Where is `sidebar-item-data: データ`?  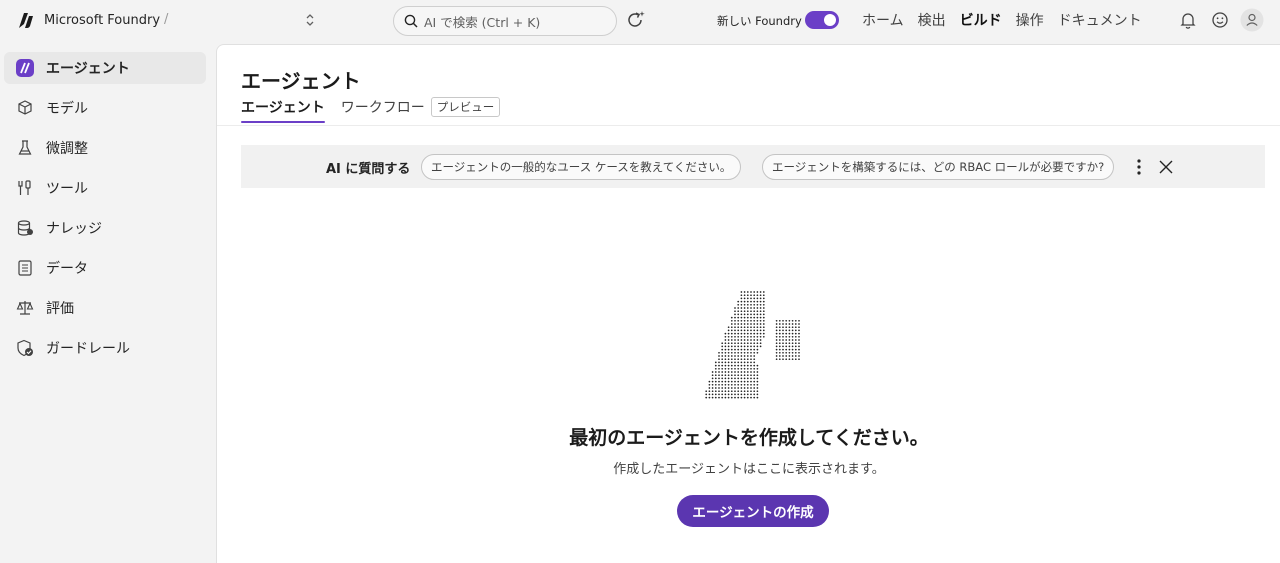
sidebar-item-data: データ is located at coordinates (105, 268).